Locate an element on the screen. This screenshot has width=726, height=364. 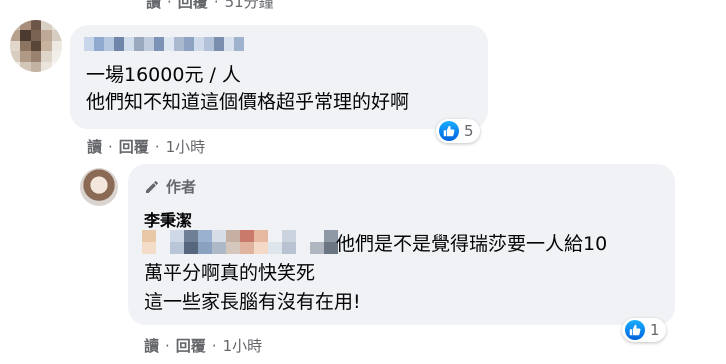
comment-text-line-2: 他們知不知道這個價格超乎常理的好啊 is located at coordinates (248, 102).